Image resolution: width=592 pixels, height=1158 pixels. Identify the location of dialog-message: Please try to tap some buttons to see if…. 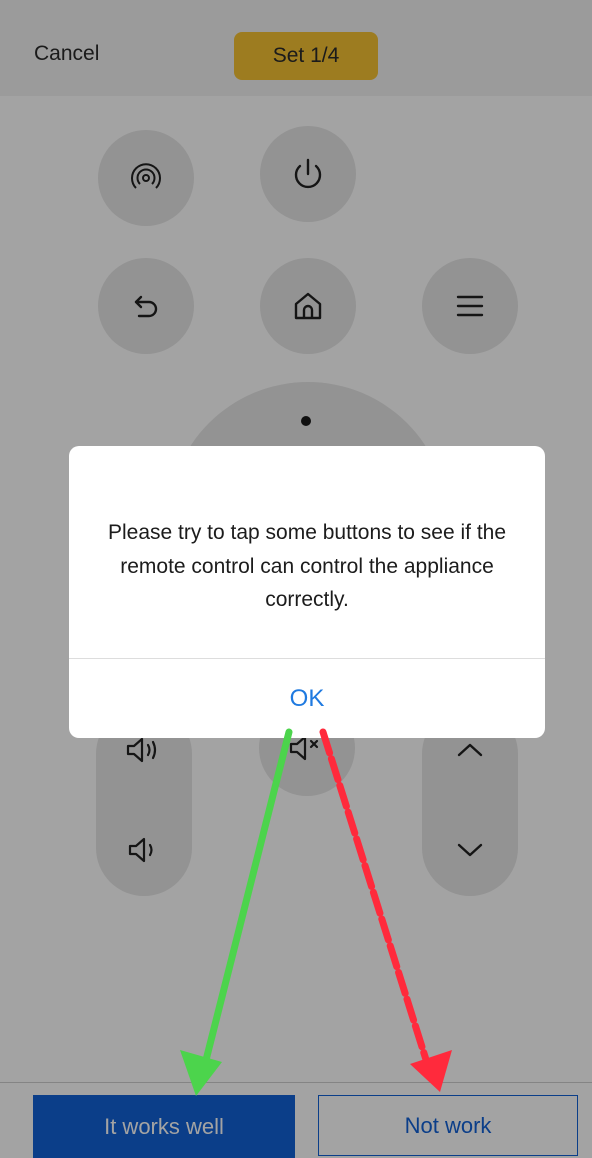
(307, 566).